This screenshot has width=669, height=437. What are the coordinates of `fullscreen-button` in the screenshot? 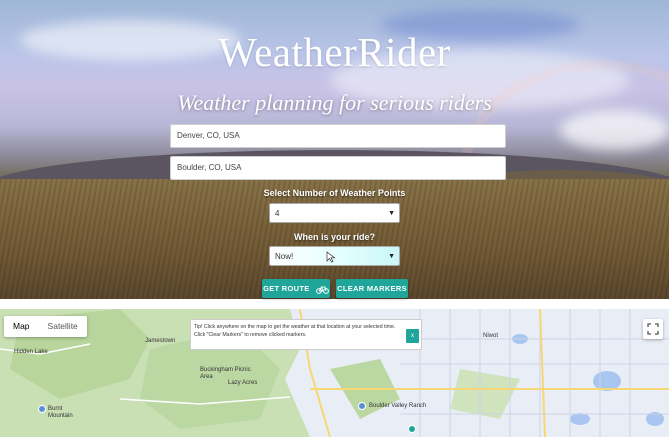 It's located at (653, 329).